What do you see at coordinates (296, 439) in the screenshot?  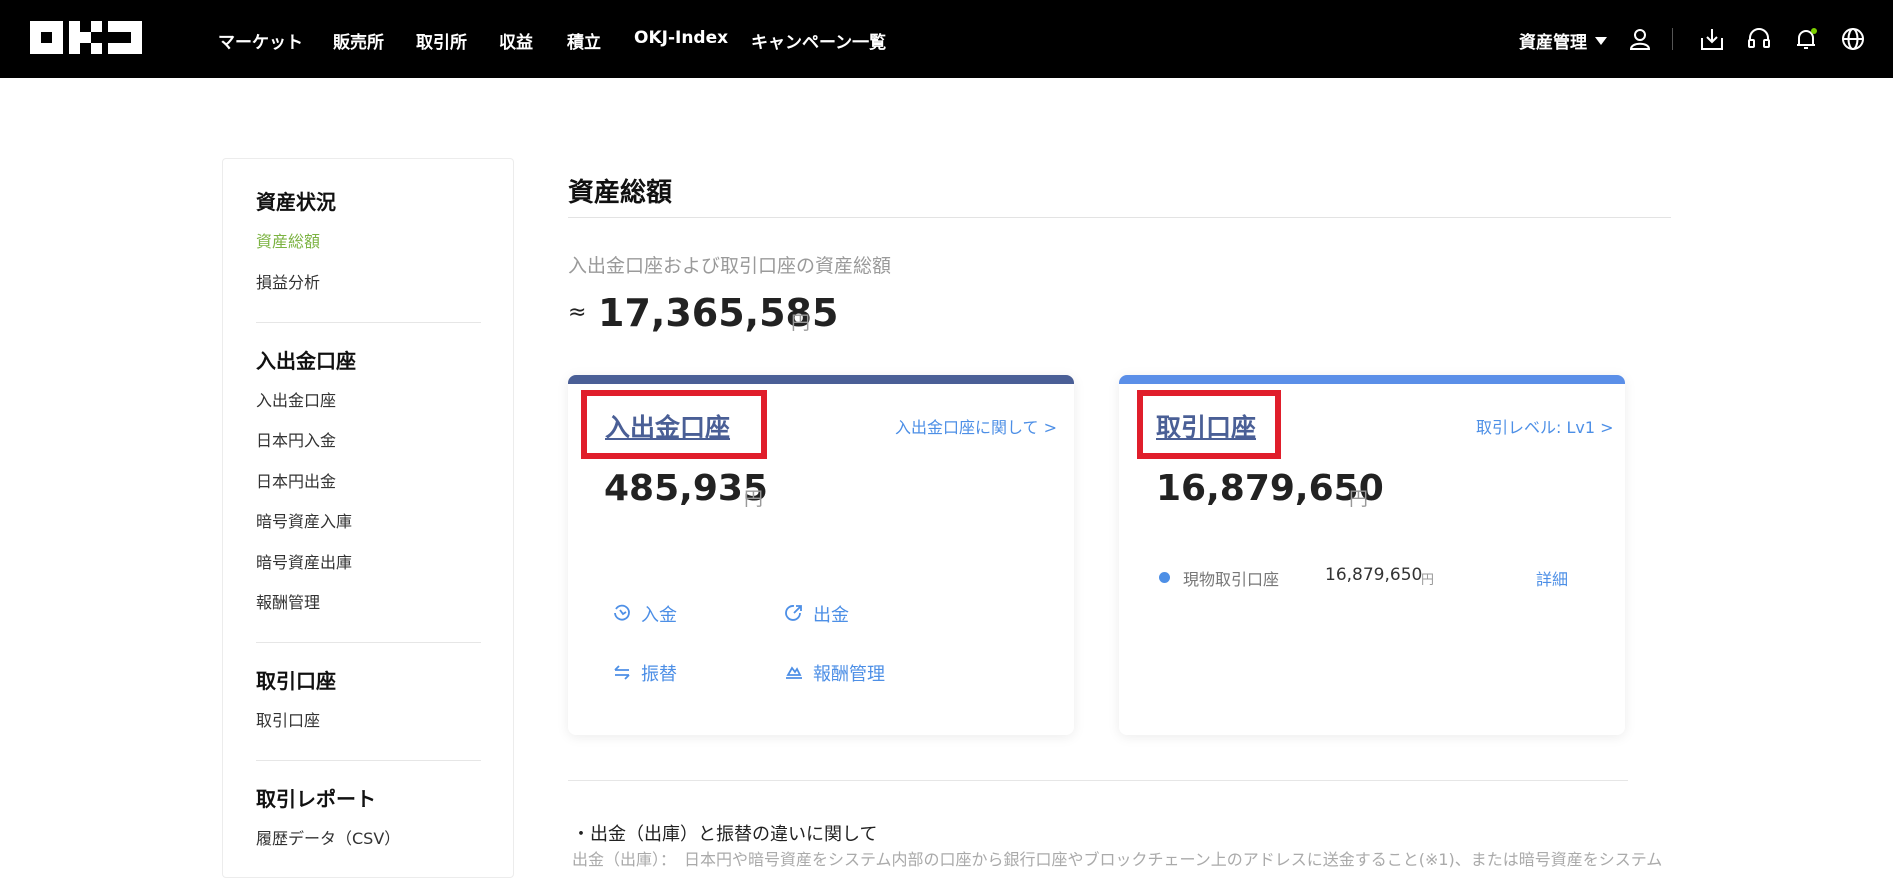 I see `sidebar-item-jpy-deposit: 日本円入金` at bounding box center [296, 439].